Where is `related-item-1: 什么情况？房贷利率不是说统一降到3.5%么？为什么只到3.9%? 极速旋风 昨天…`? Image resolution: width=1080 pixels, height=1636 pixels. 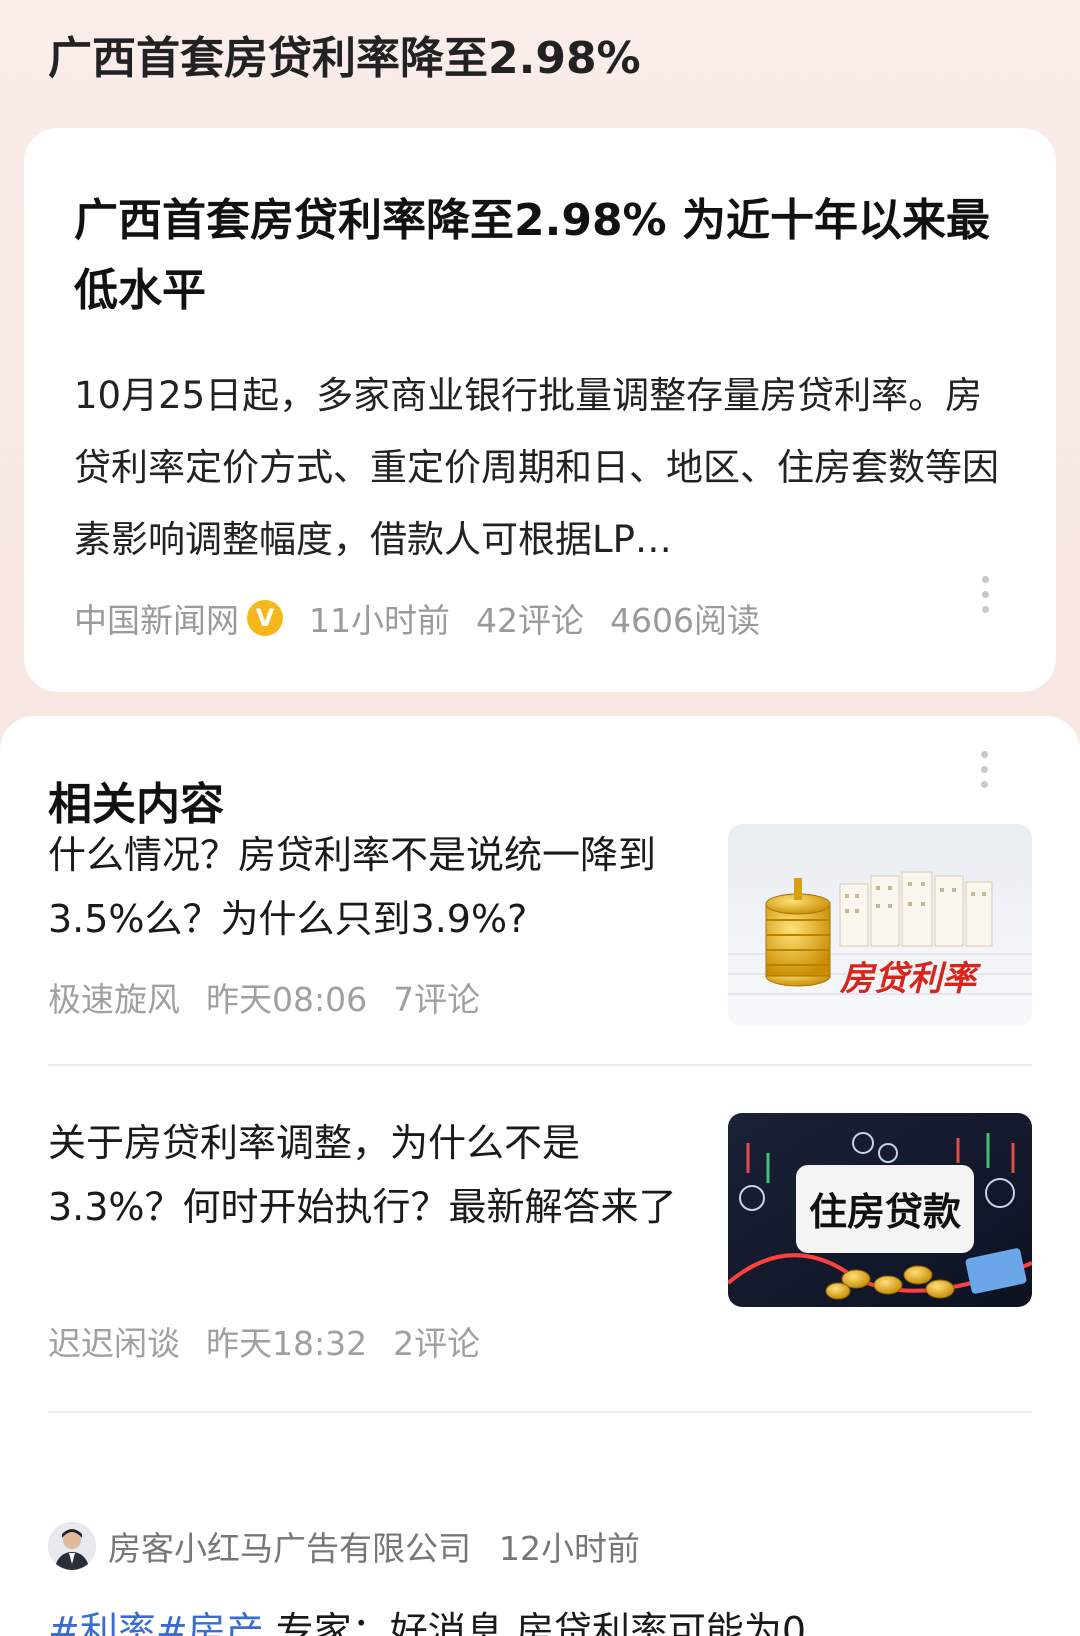 related-item-1: 什么情况？房贷利率不是说统一降到3.5%么？为什么只到3.9%? 极速旋风 昨天… is located at coordinates (540, 924).